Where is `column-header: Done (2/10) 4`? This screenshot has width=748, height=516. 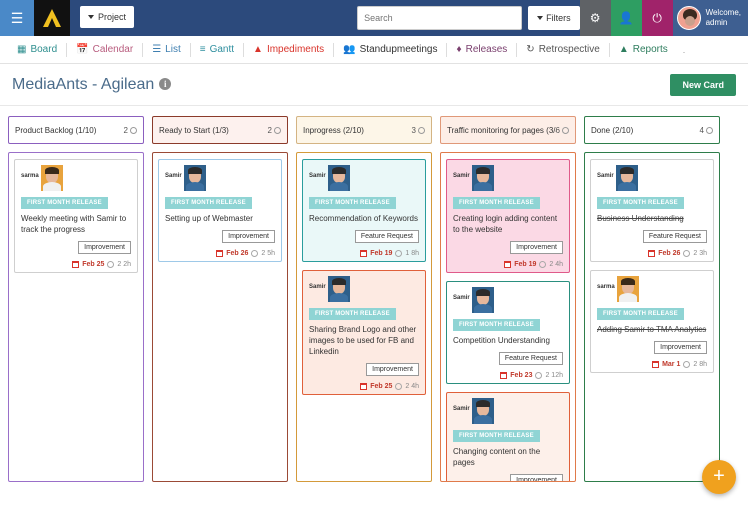 column-header: Done (2/10) 4 is located at coordinates (652, 130).